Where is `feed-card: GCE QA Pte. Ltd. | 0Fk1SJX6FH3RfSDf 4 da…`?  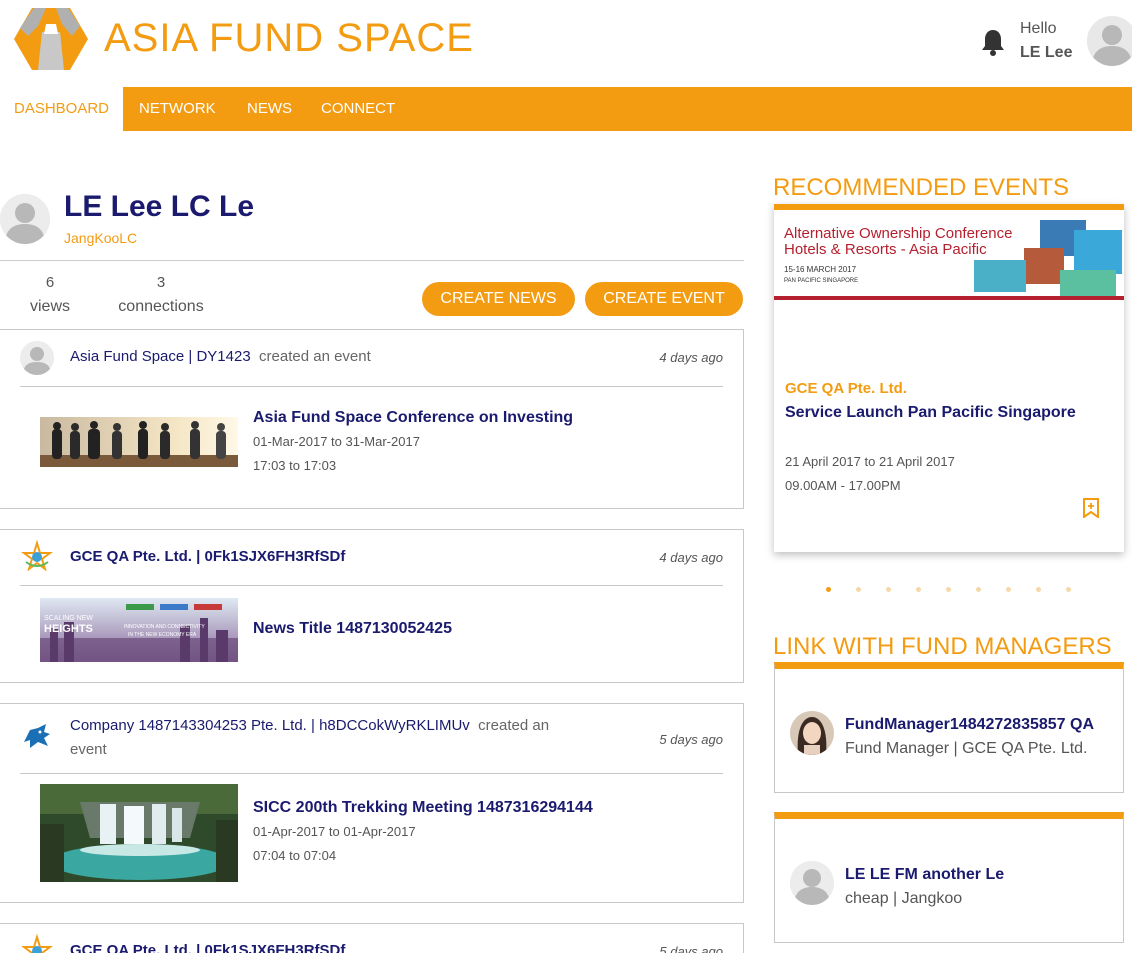
feed-card: GCE QA Pte. Ltd. | 0Fk1SJX6FH3RfSDf 4 da… is located at coordinates (372, 606).